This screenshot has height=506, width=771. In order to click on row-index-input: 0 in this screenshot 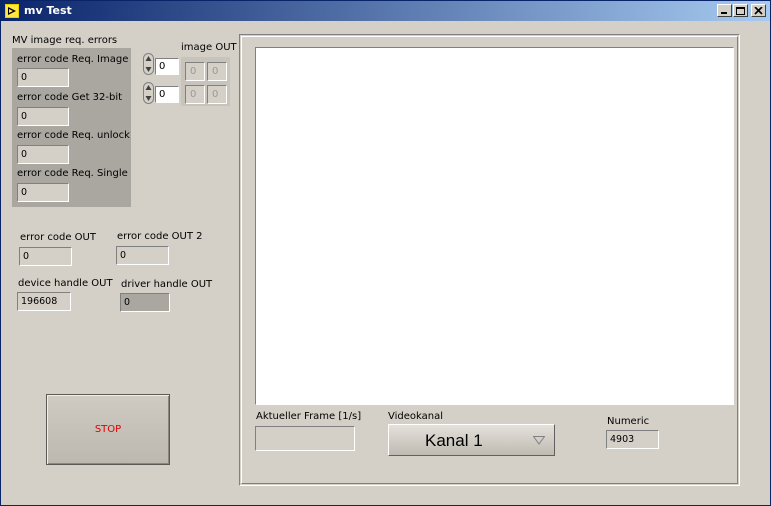, I will do `click(167, 66)`.